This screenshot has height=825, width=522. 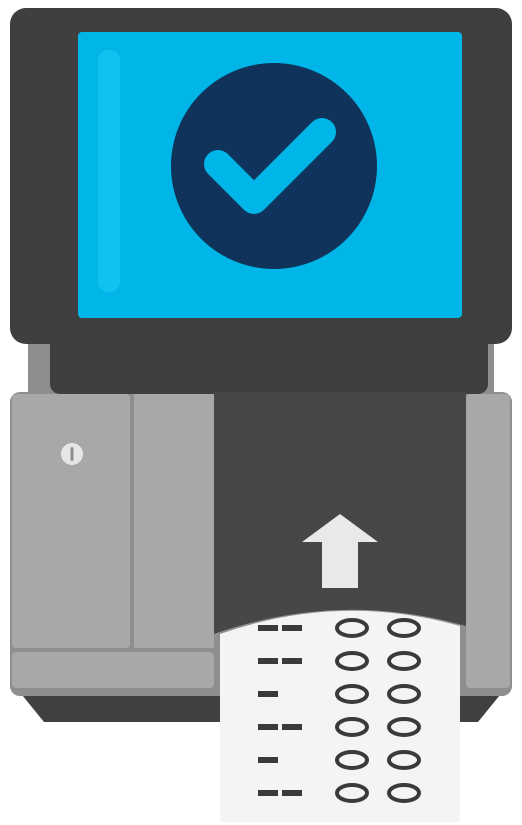 I want to click on scanner-right-panel, so click(x=488, y=541).